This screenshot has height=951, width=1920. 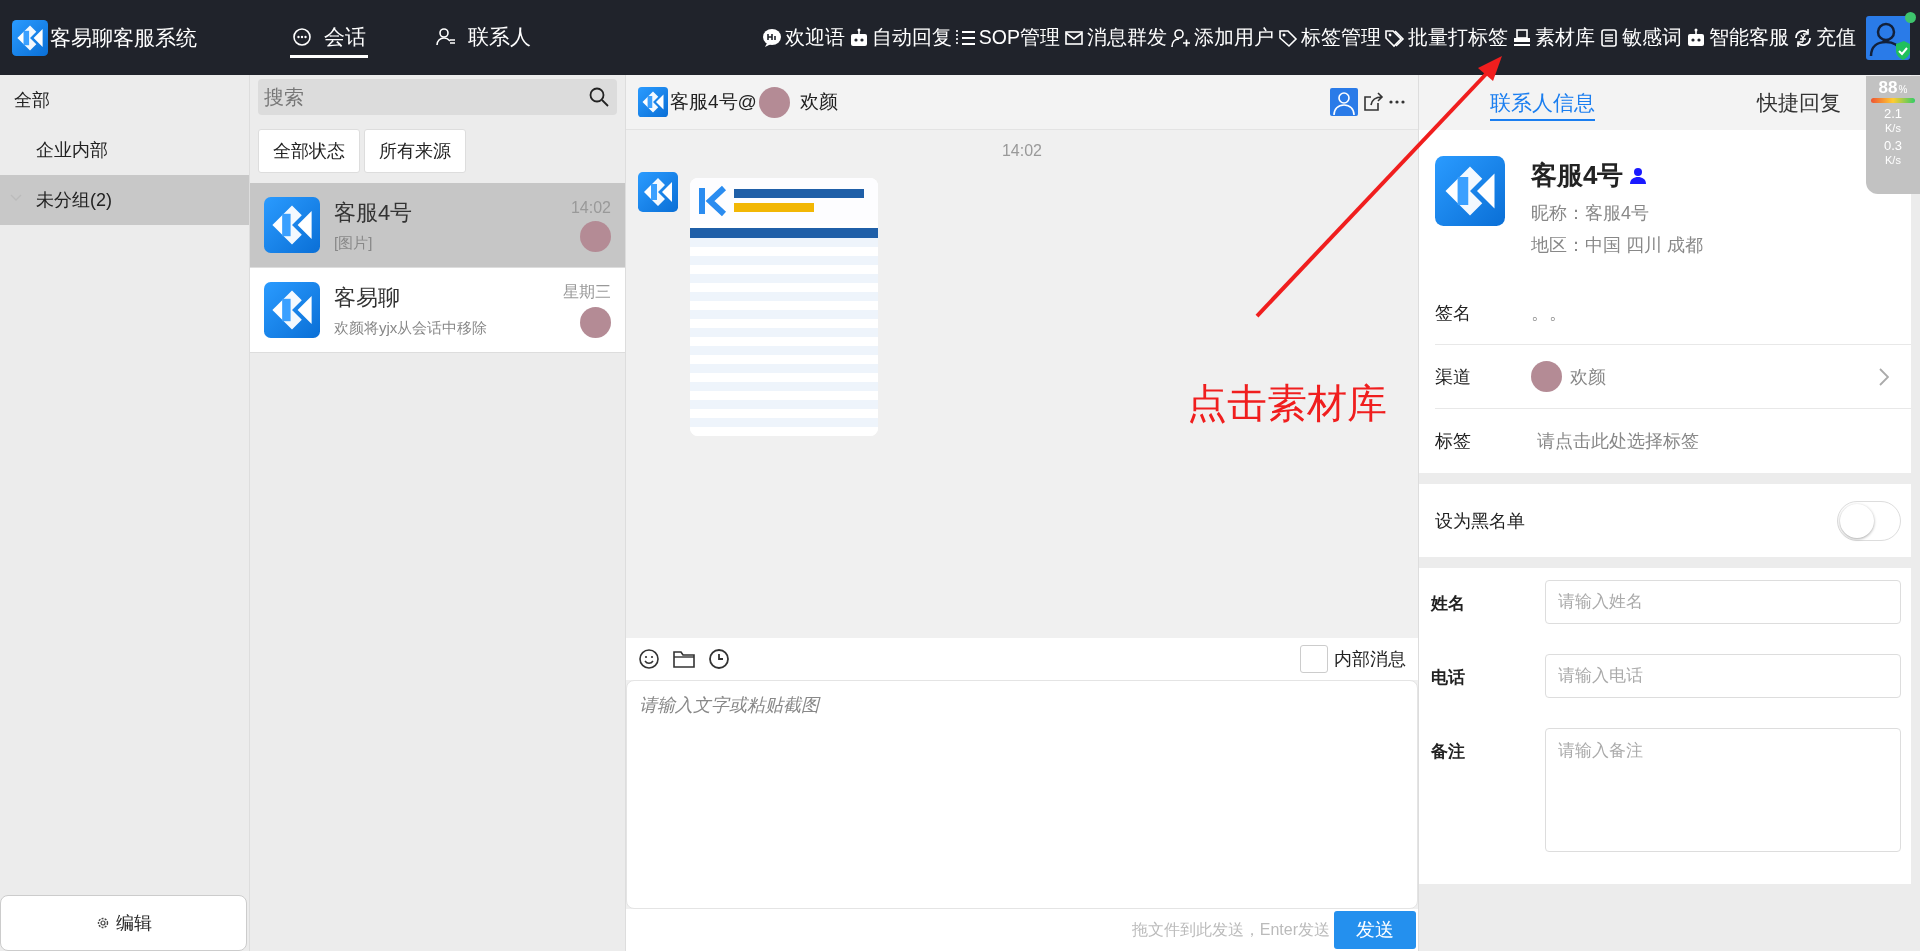 I want to click on checkbox-label: 内部消息, so click(x=1370, y=659).